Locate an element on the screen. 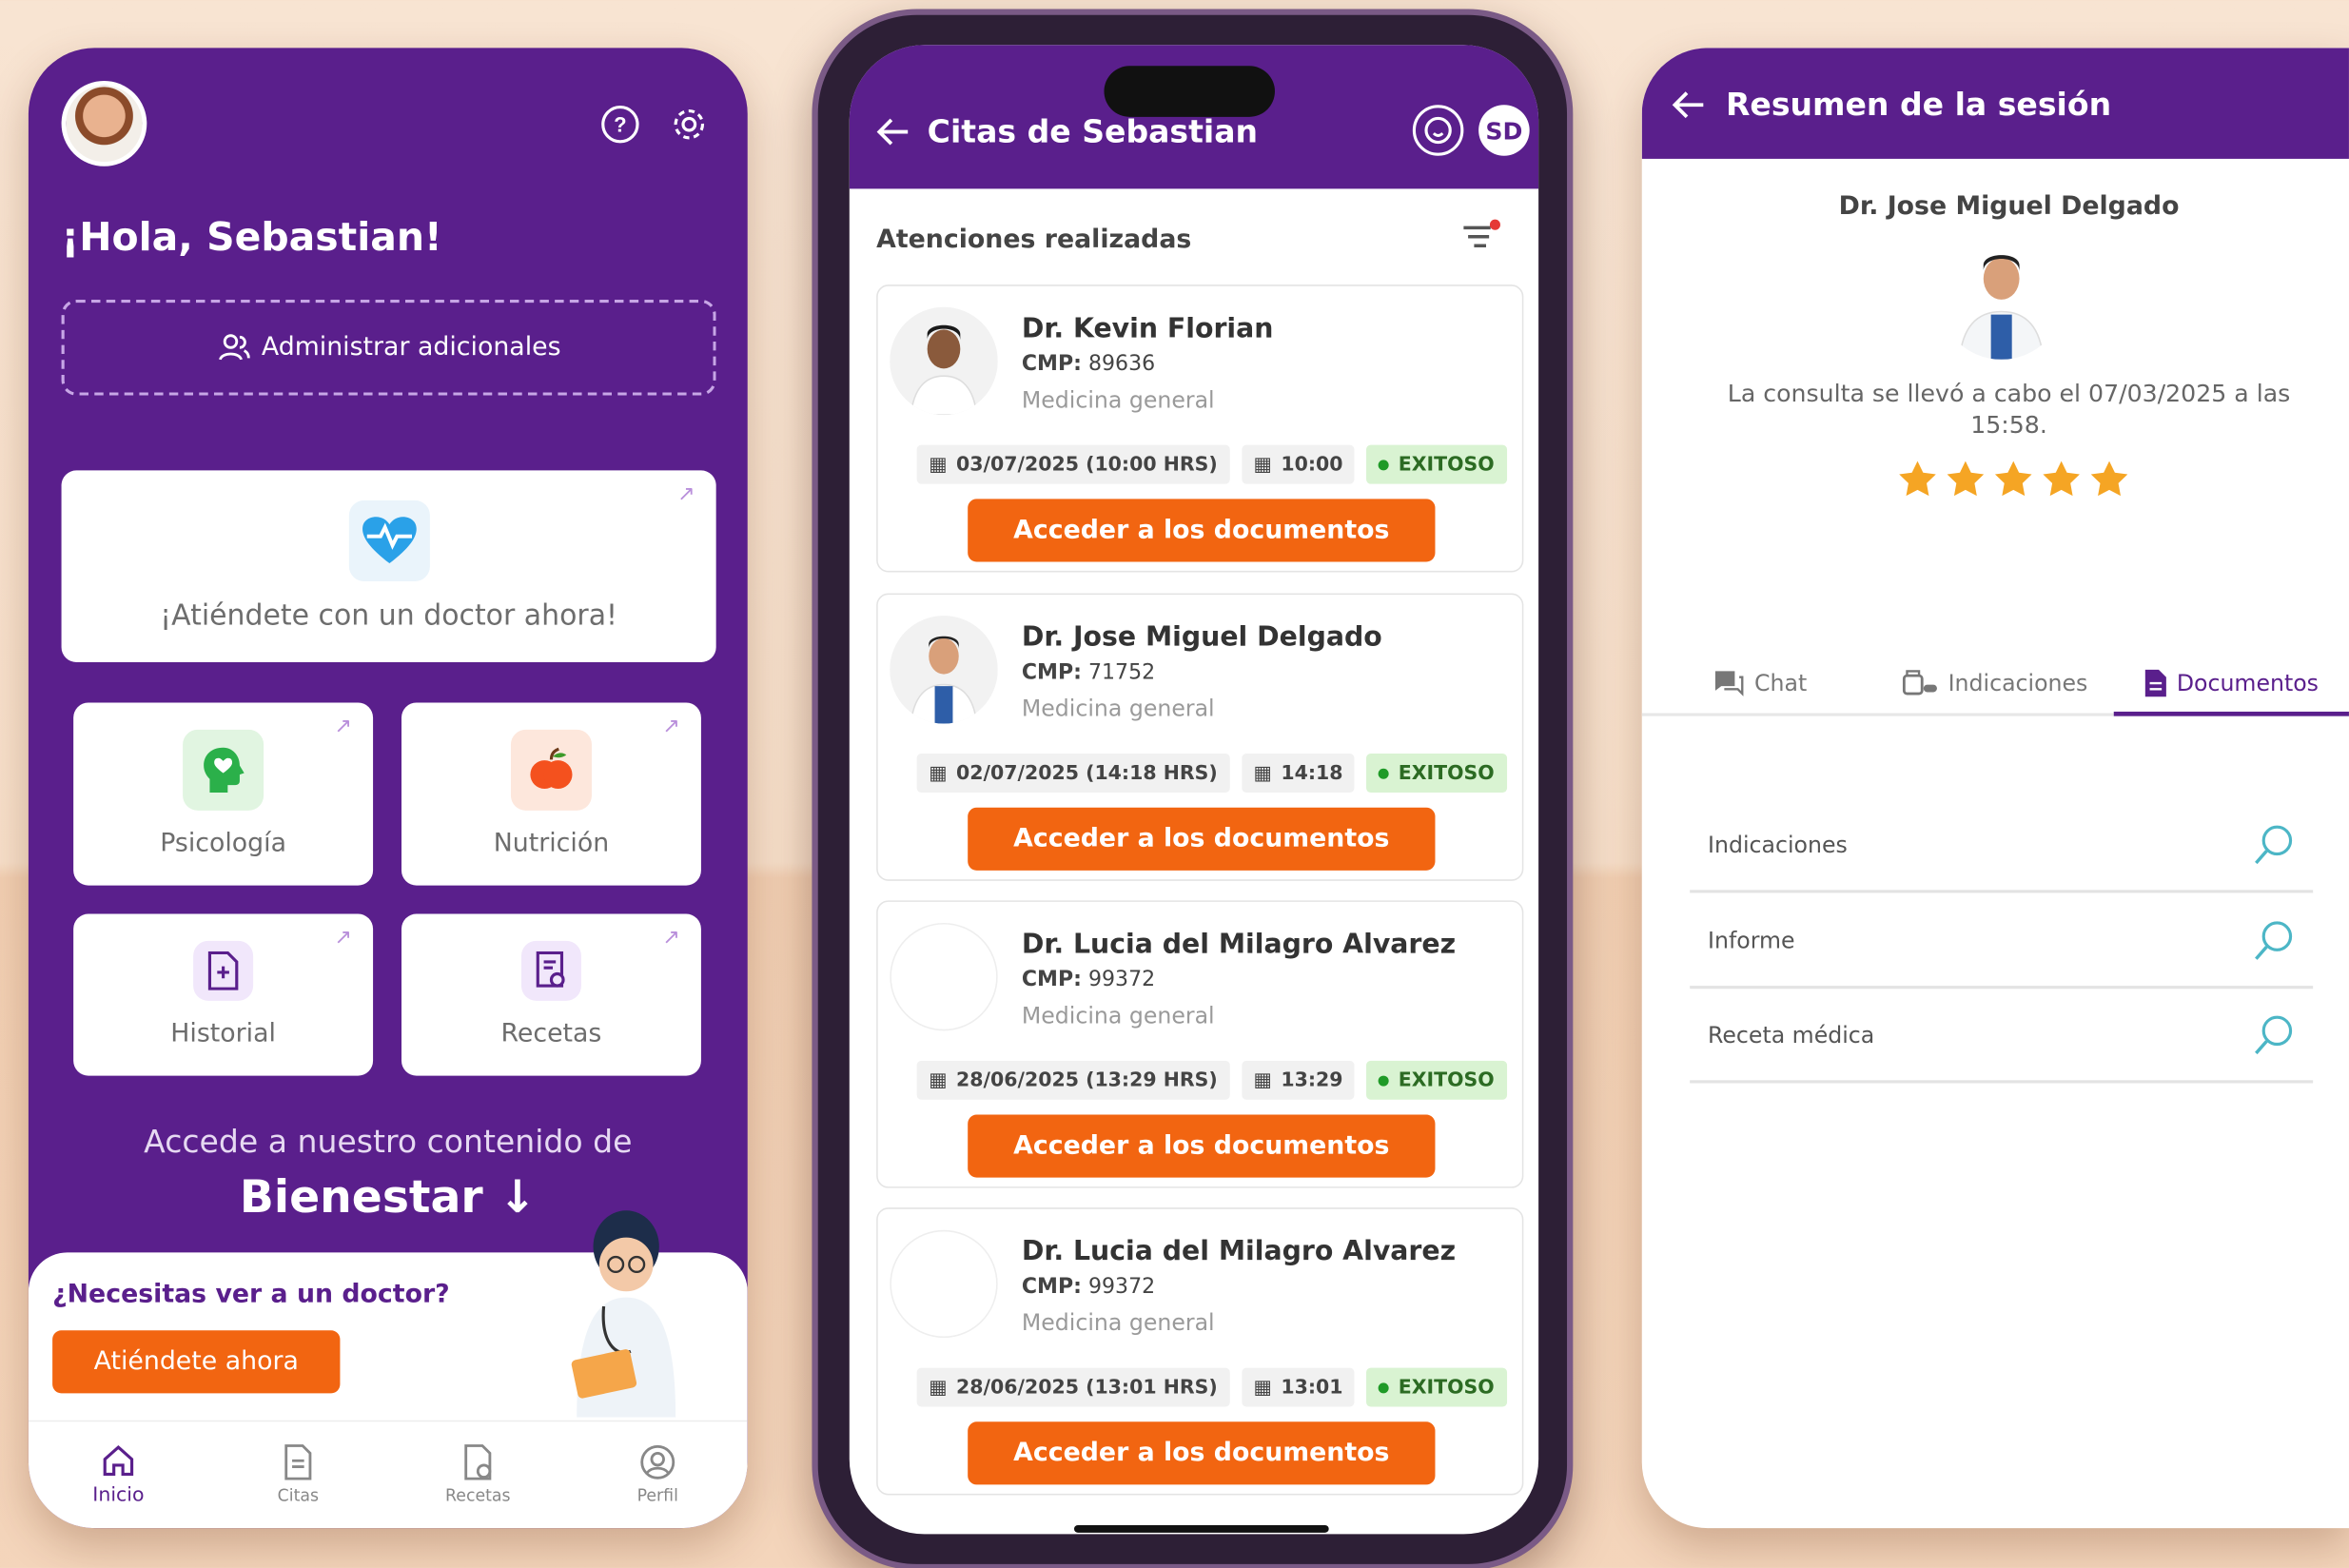 This screenshot has height=1568, width=2349. tab-indications: Indicaciones is located at coordinates (1995, 684).